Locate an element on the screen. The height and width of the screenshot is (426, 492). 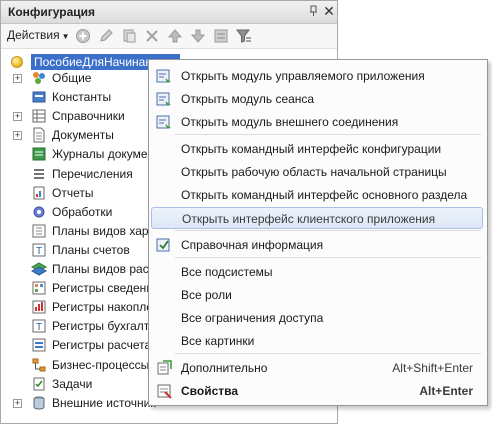
menu-item-label: Все ограничения доступа is located at coordinates (252, 318).